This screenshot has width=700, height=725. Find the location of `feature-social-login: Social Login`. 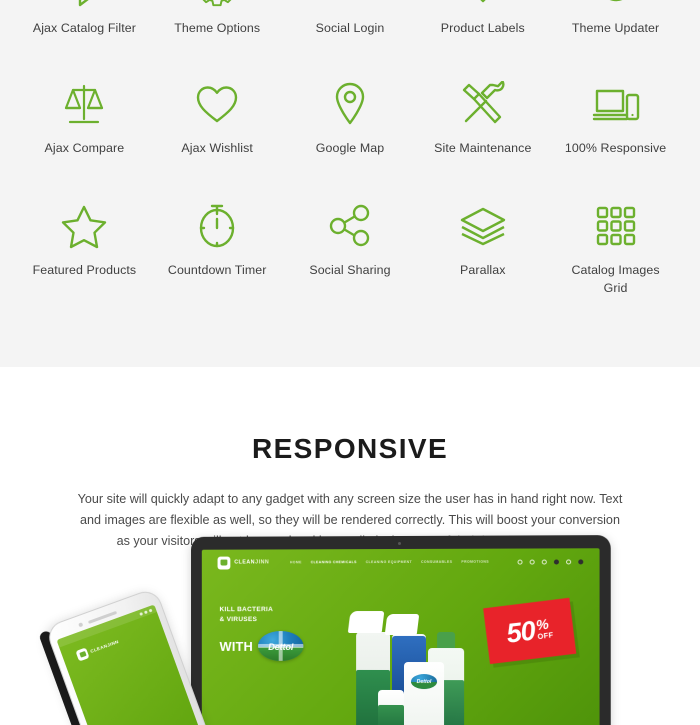

feature-social-login: Social Login is located at coordinates (350, 29).